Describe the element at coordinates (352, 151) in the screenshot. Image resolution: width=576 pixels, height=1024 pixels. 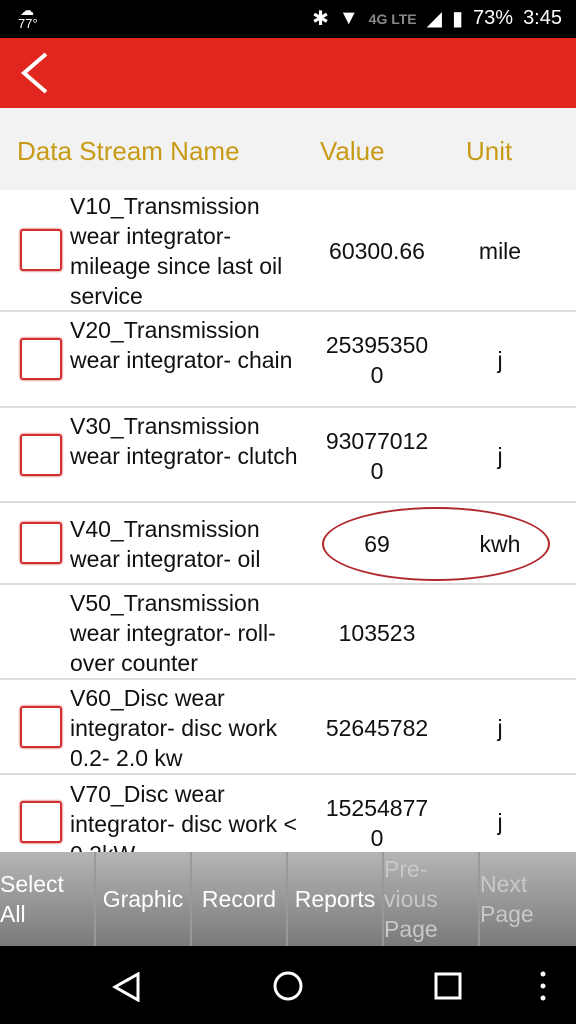
I see `column-value: Value` at that location.